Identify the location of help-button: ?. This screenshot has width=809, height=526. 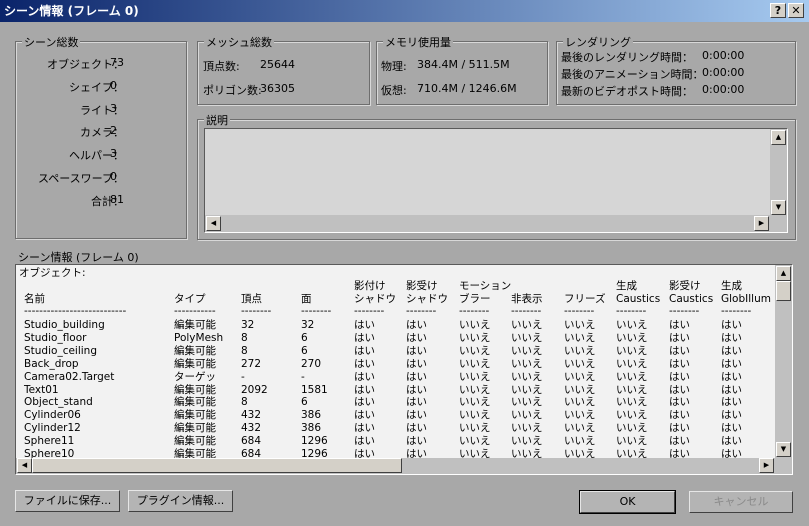
(778, 10).